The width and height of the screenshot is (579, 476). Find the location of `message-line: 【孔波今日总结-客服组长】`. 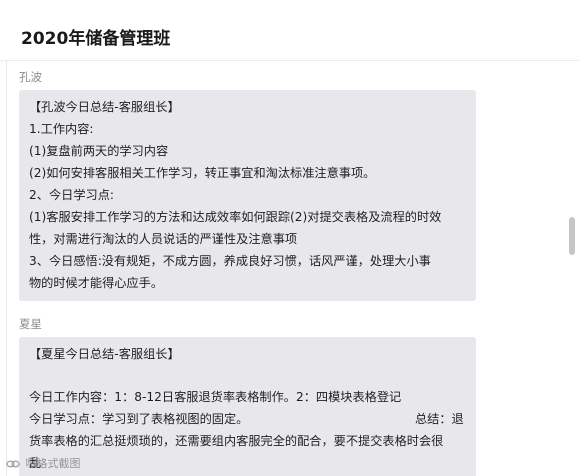

message-line: 【孔波今日总结-客服组长】 is located at coordinates (104, 107).